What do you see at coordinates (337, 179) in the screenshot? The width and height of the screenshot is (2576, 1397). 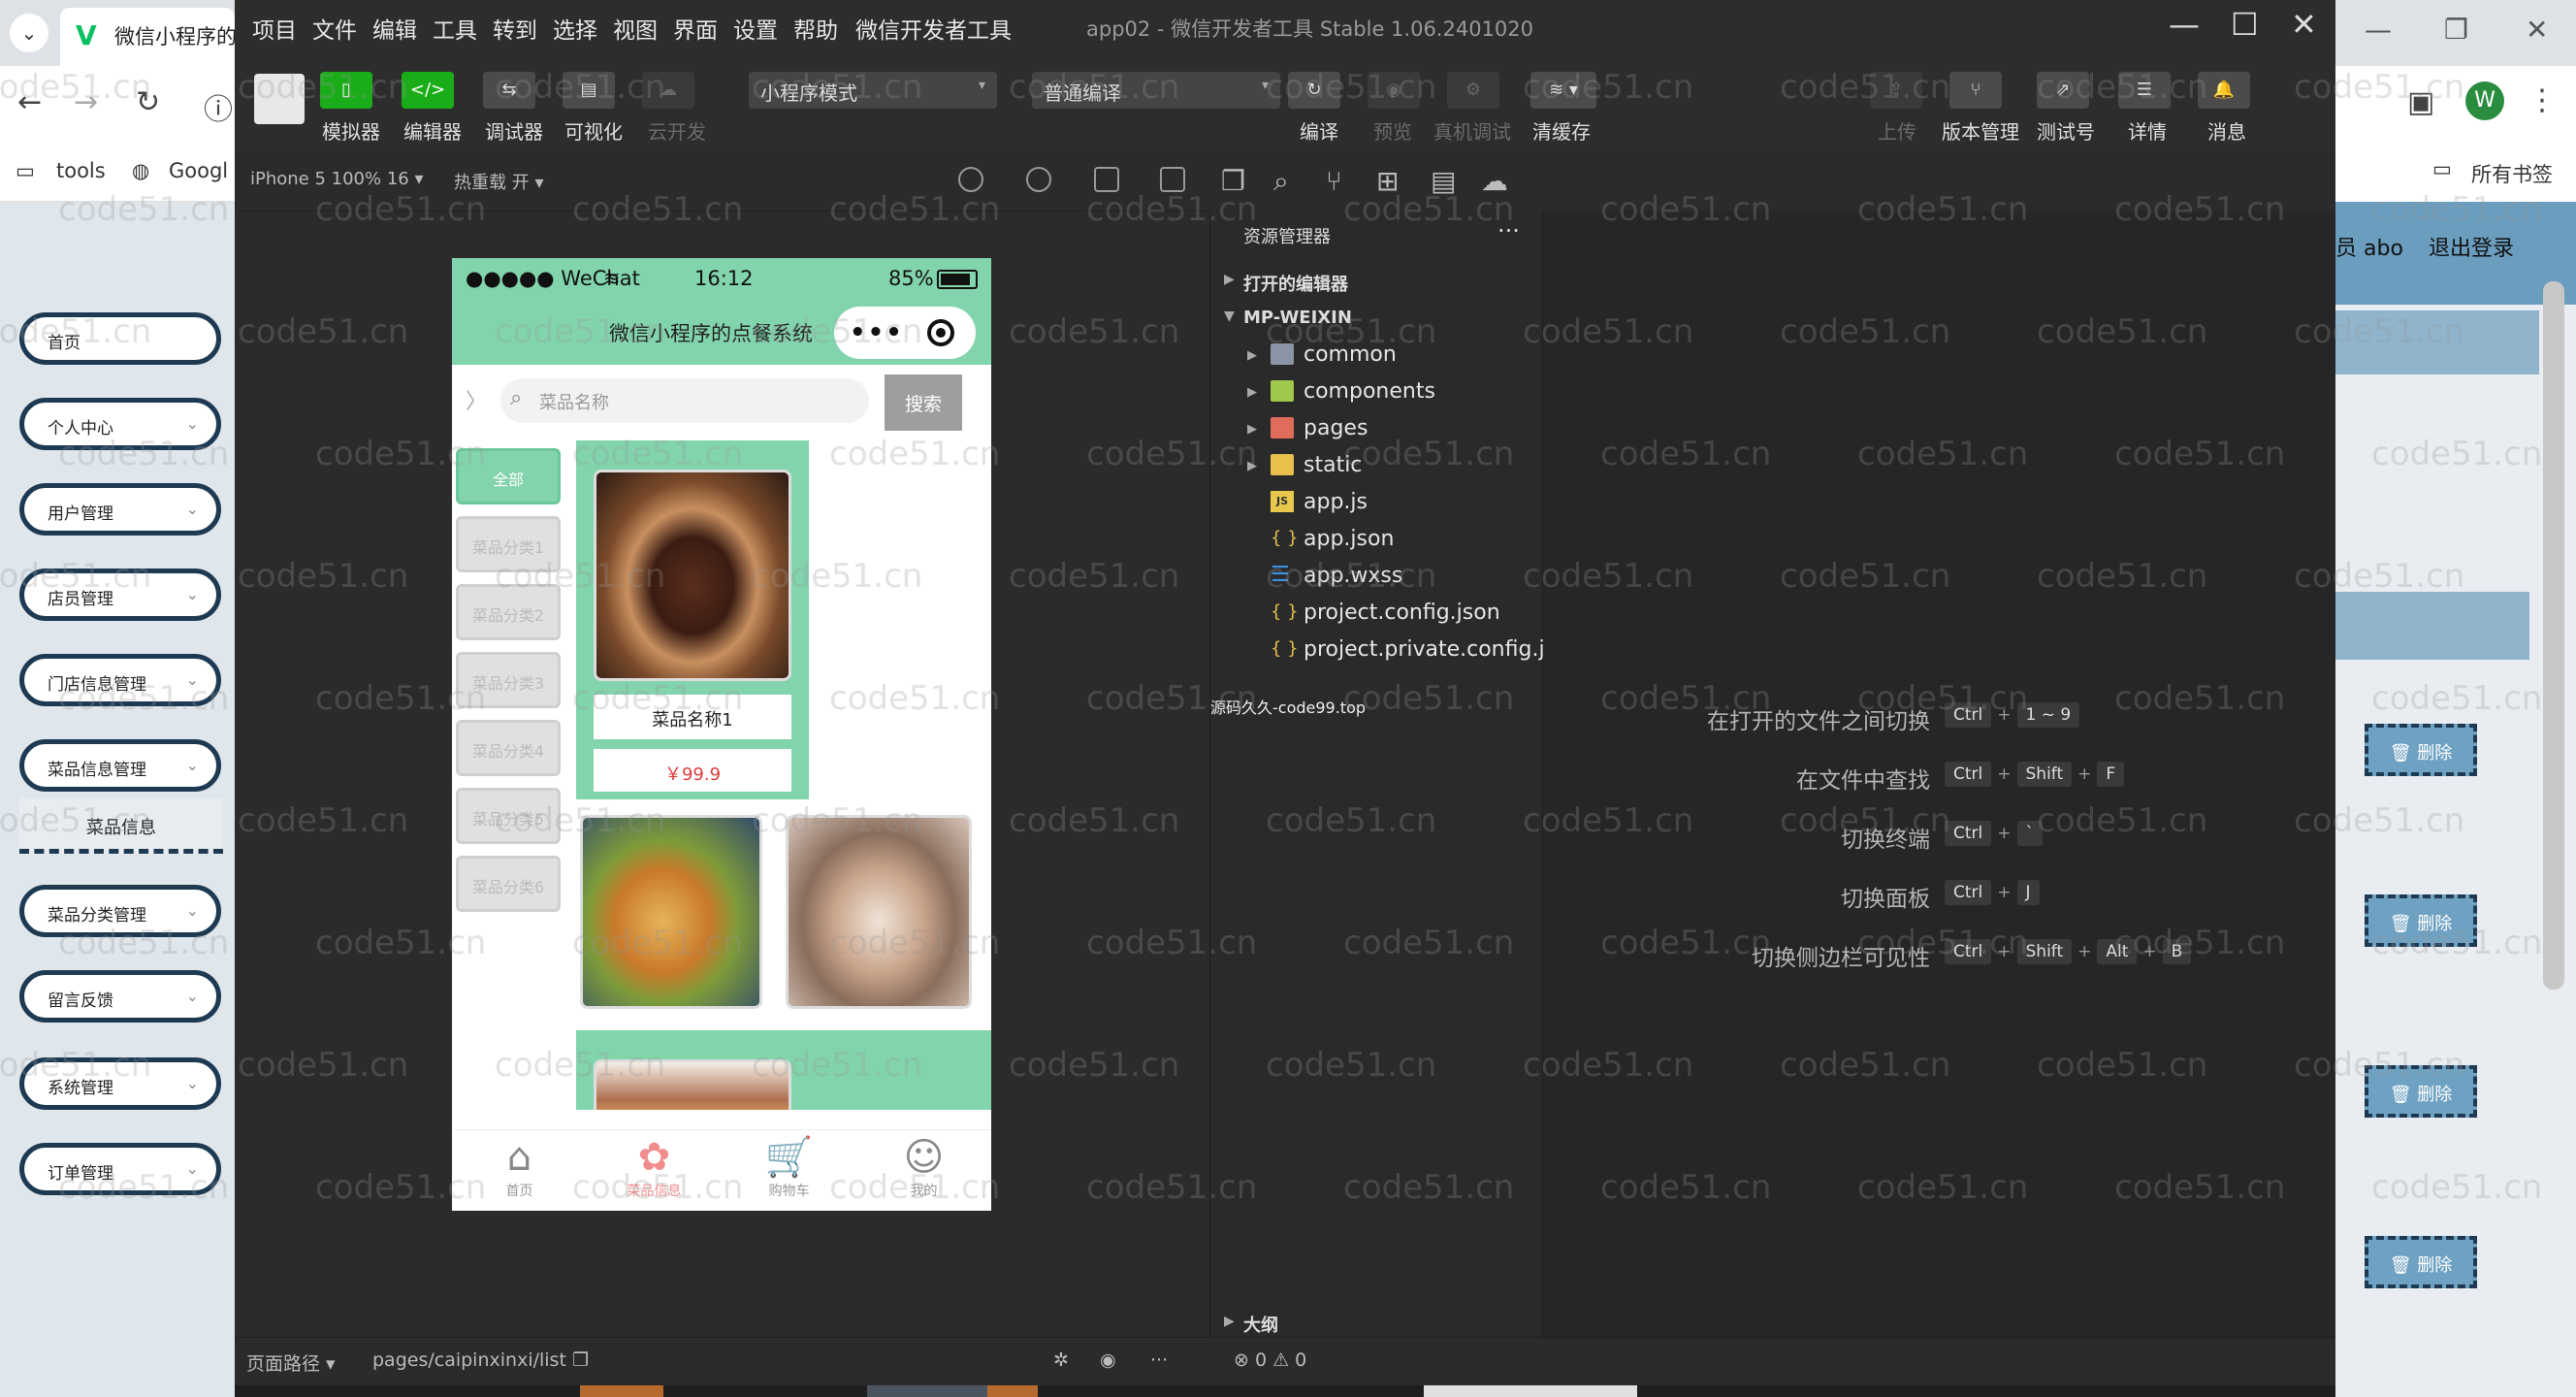 I see `device-select: iPhone 5 100% 16 ▾` at bounding box center [337, 179].